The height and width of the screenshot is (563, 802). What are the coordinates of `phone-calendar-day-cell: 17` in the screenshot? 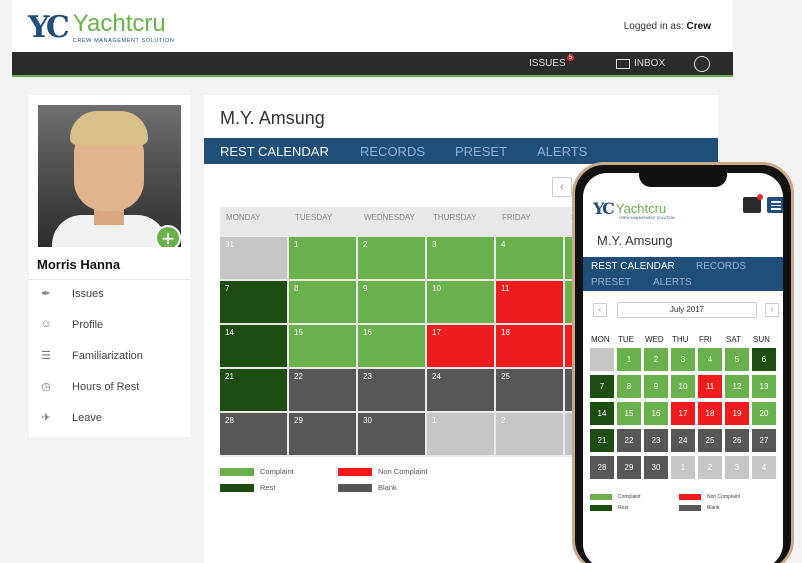 It's located at (683, 413).